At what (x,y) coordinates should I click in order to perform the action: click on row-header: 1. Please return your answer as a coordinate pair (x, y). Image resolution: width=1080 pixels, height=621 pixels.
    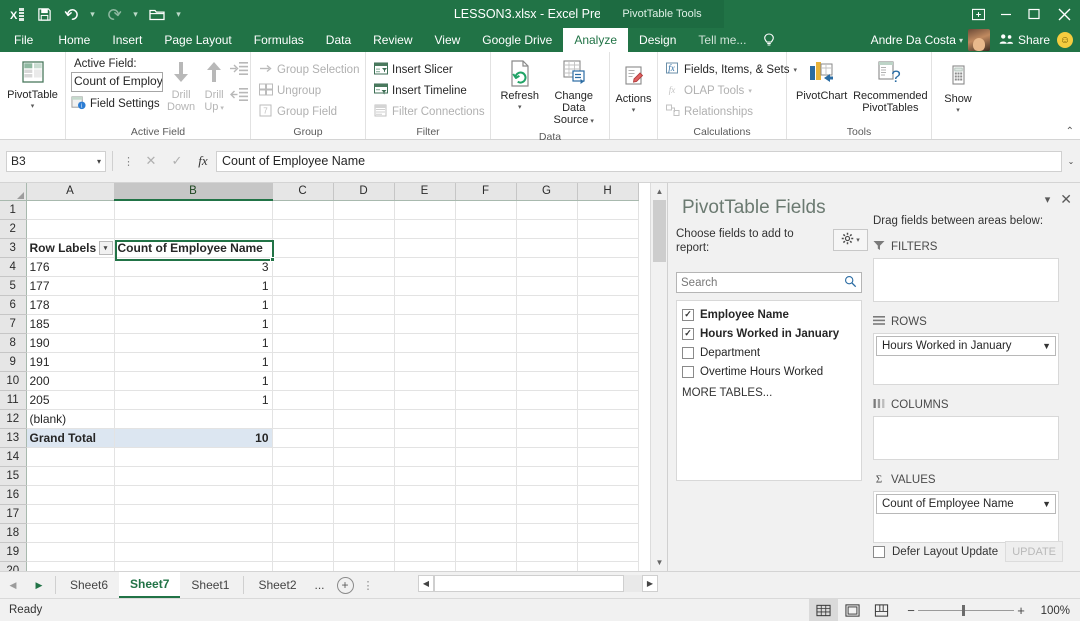
    Looking at the image, I should click on (13, 210).